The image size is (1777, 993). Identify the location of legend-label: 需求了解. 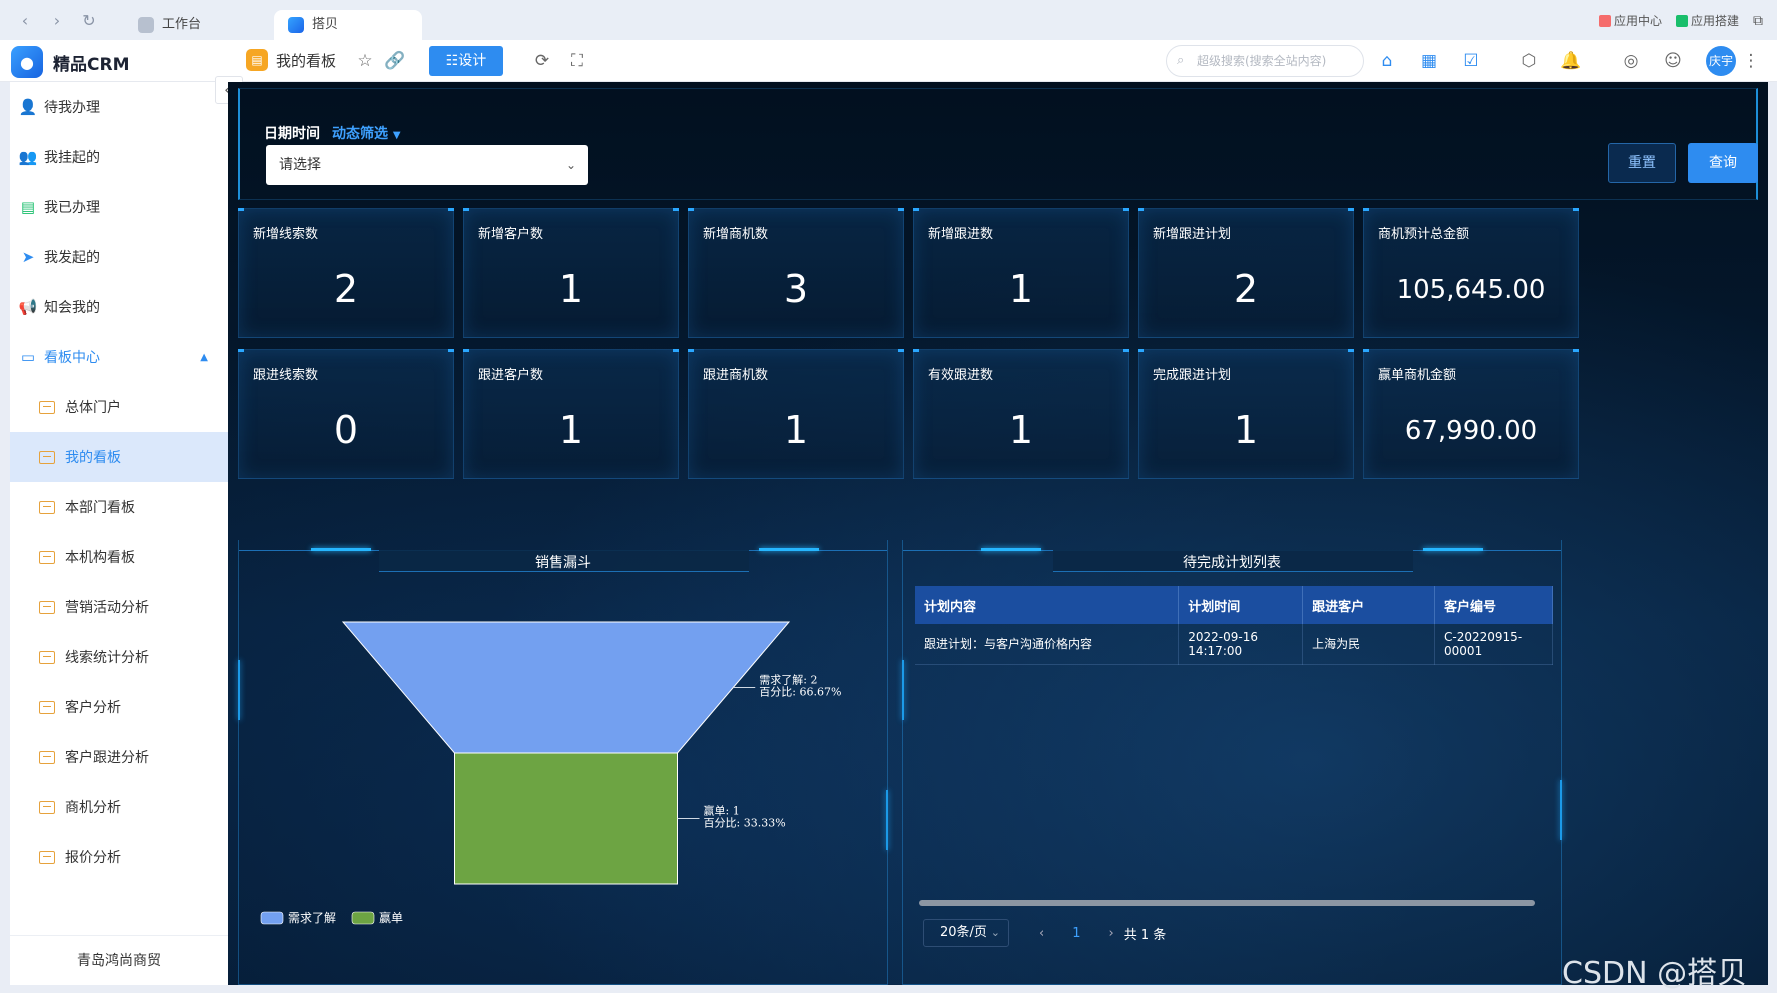
(312, 918).